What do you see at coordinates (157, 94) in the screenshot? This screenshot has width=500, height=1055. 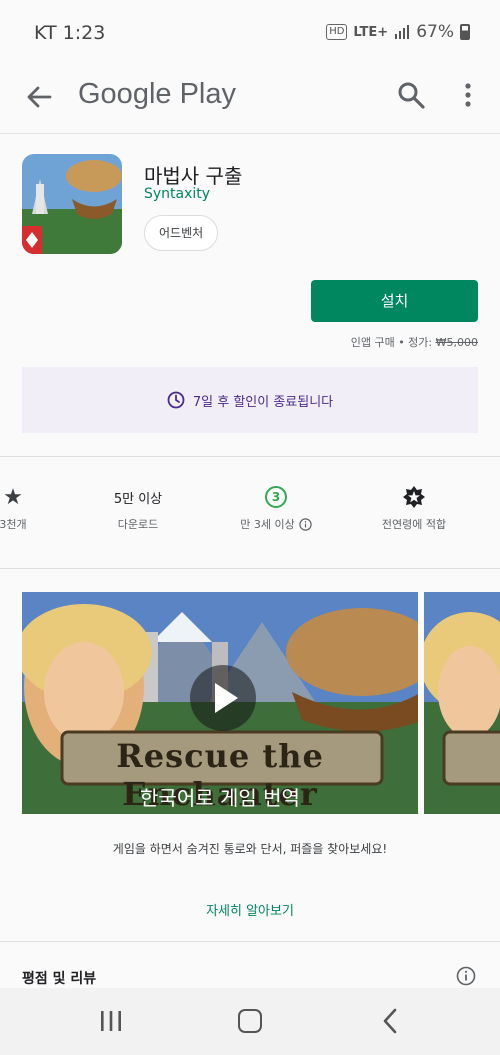 I see `store-title: Google Play` at bounding box center [157, 94].